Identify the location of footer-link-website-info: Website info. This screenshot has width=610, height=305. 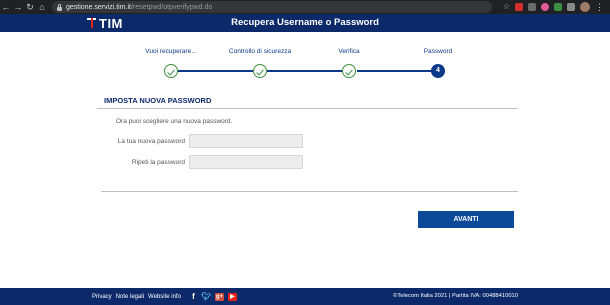
(164, 297).